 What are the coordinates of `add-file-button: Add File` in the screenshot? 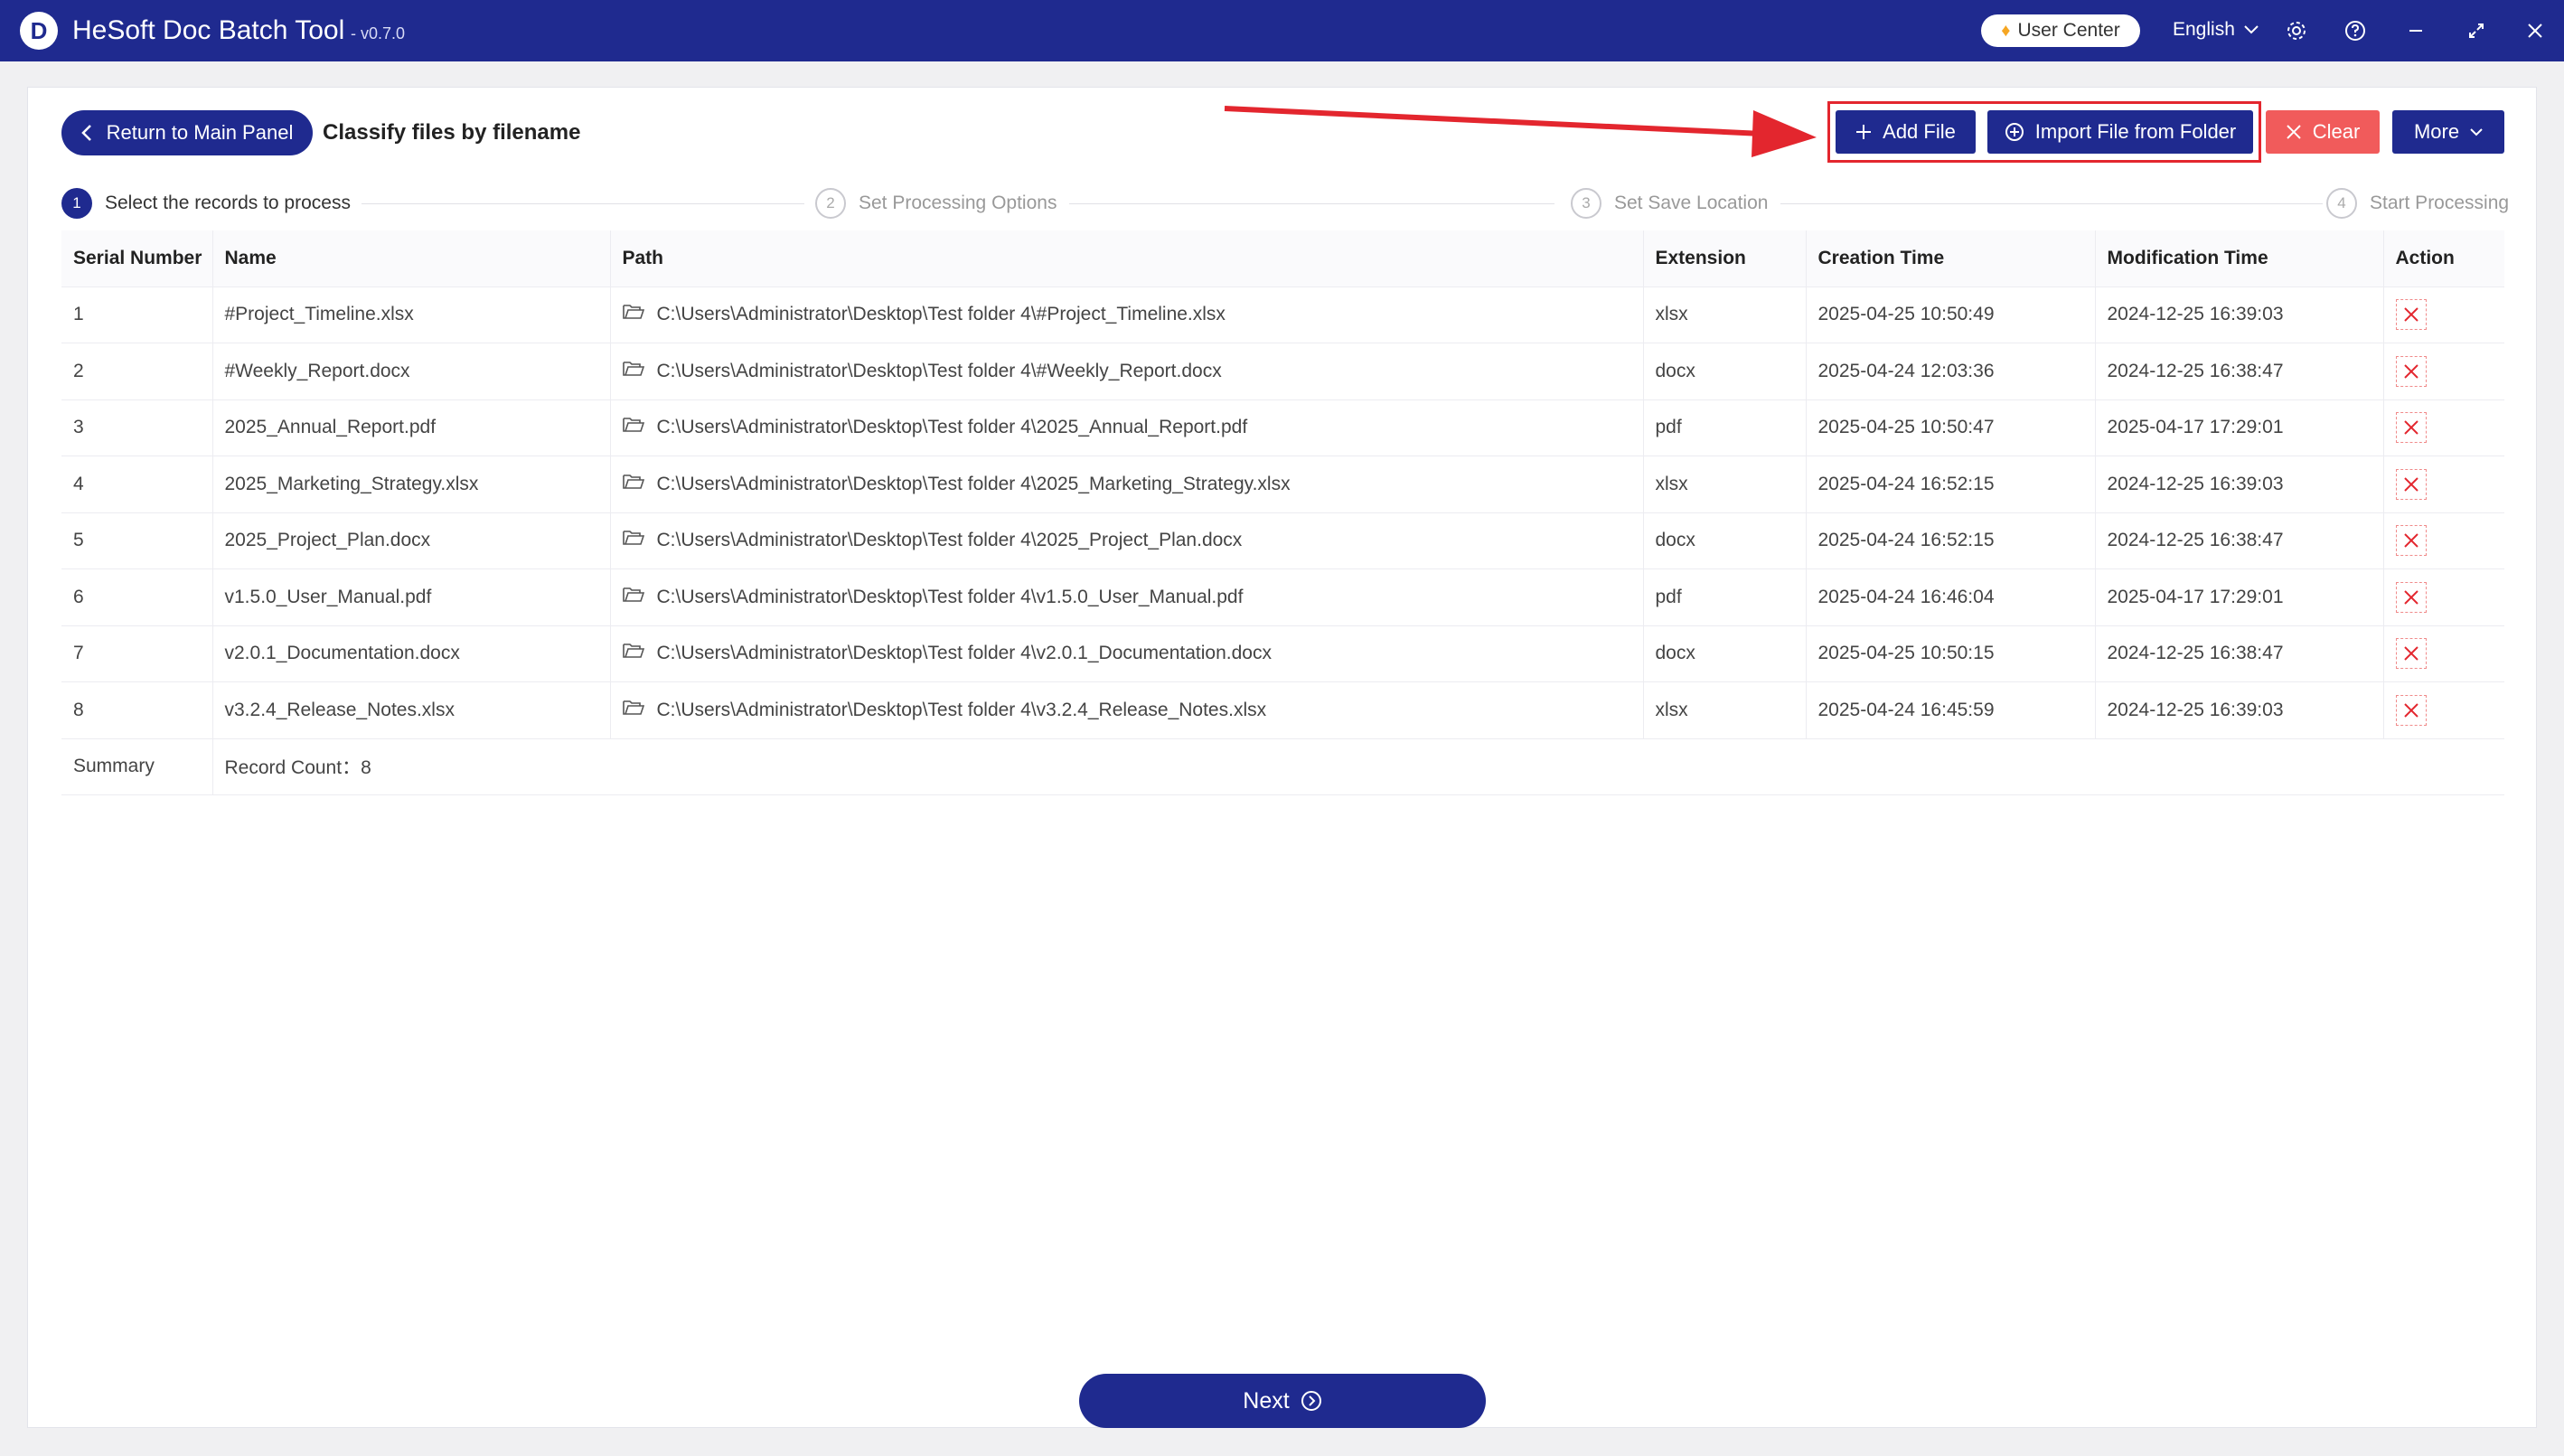 It's located at (1906, 132).